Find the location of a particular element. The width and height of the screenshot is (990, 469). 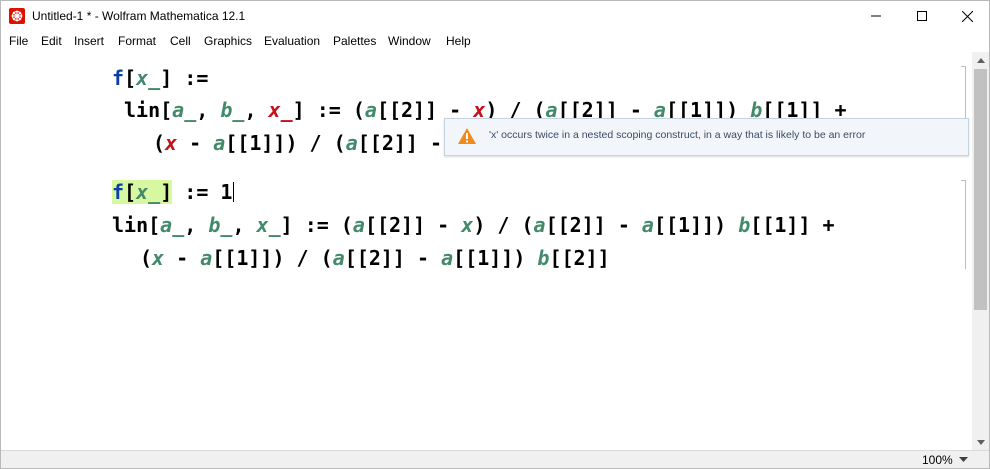

close-icon is located at coordinates (967, 16).